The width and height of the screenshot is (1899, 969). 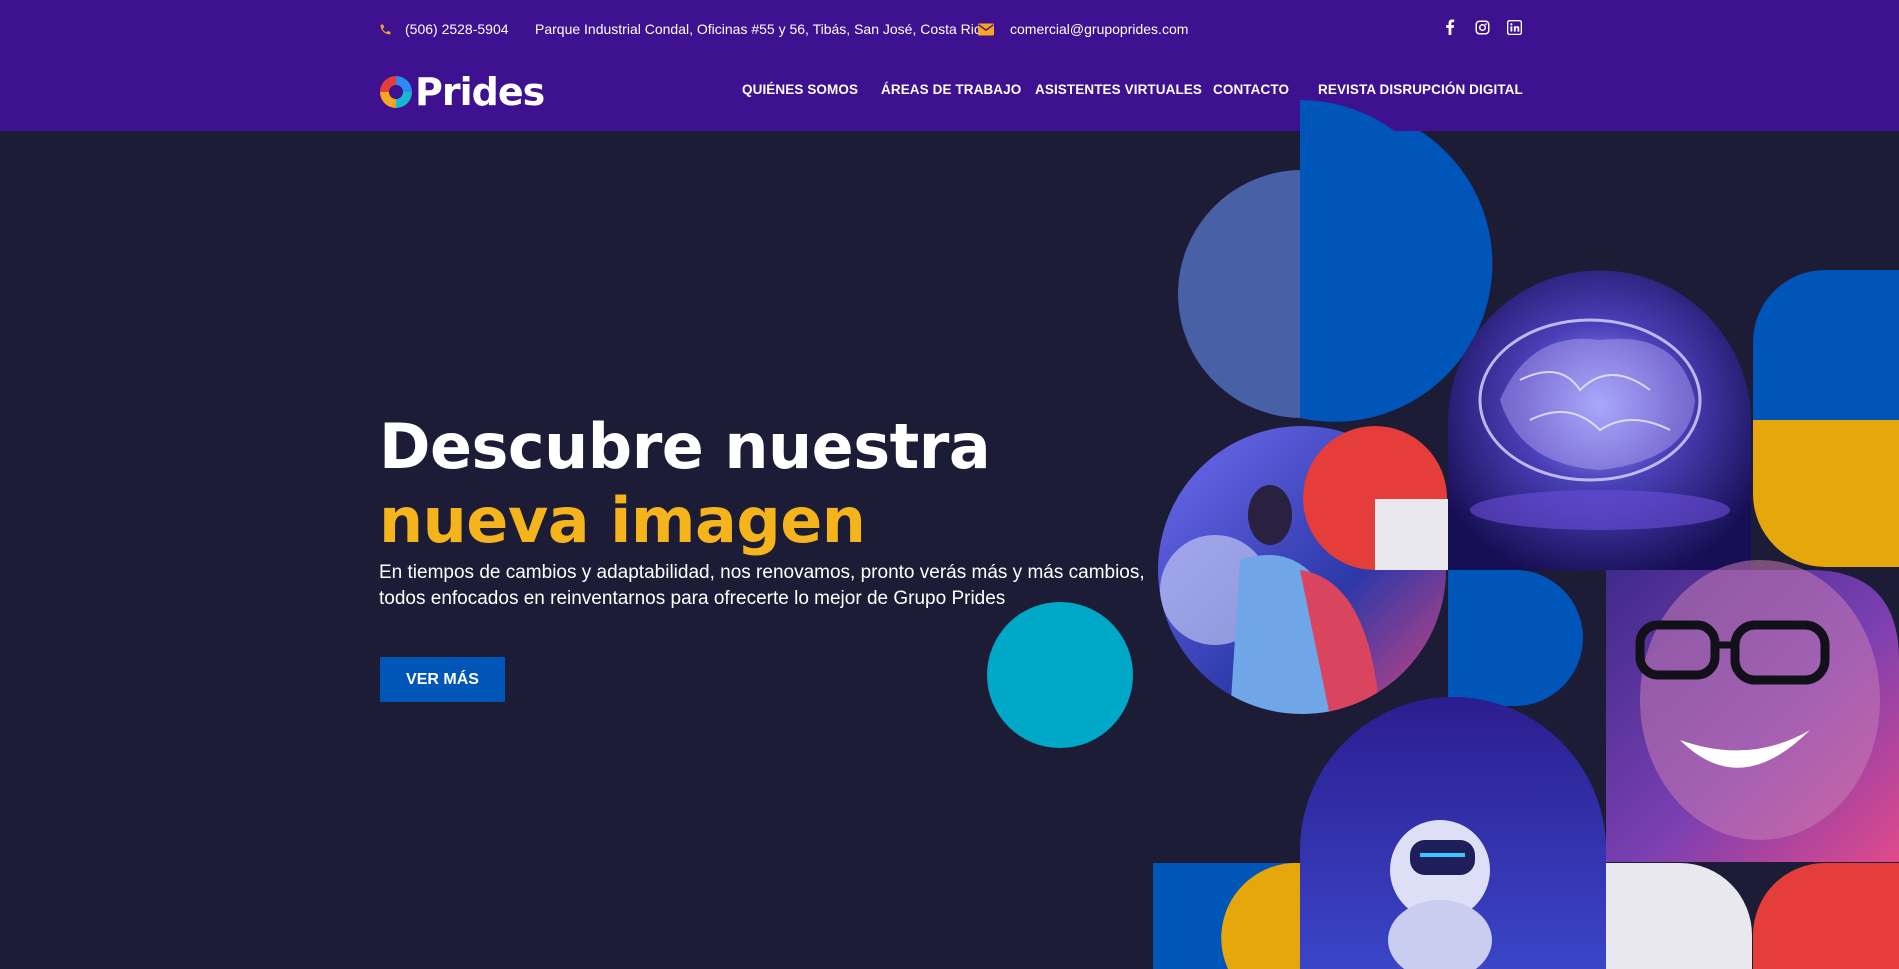 I want to click on social-links, so click(x=1482, y=27).